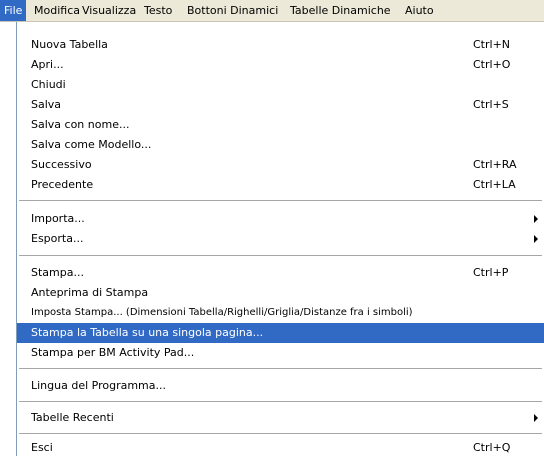 The width and height of the screenshot is (544, 458). I want to click on menu-item-salva: Salva Ctrl+S, so click(280, 105).